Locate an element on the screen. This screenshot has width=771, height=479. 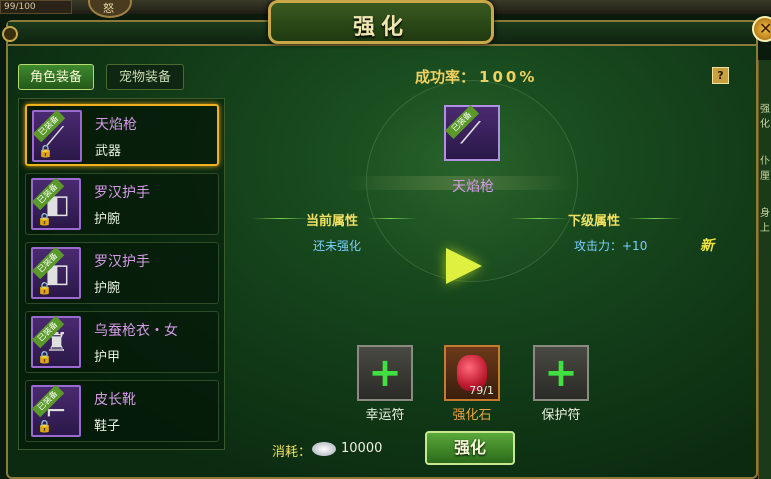
item-name: 皮长靴 is located at coordinates (115, 400).